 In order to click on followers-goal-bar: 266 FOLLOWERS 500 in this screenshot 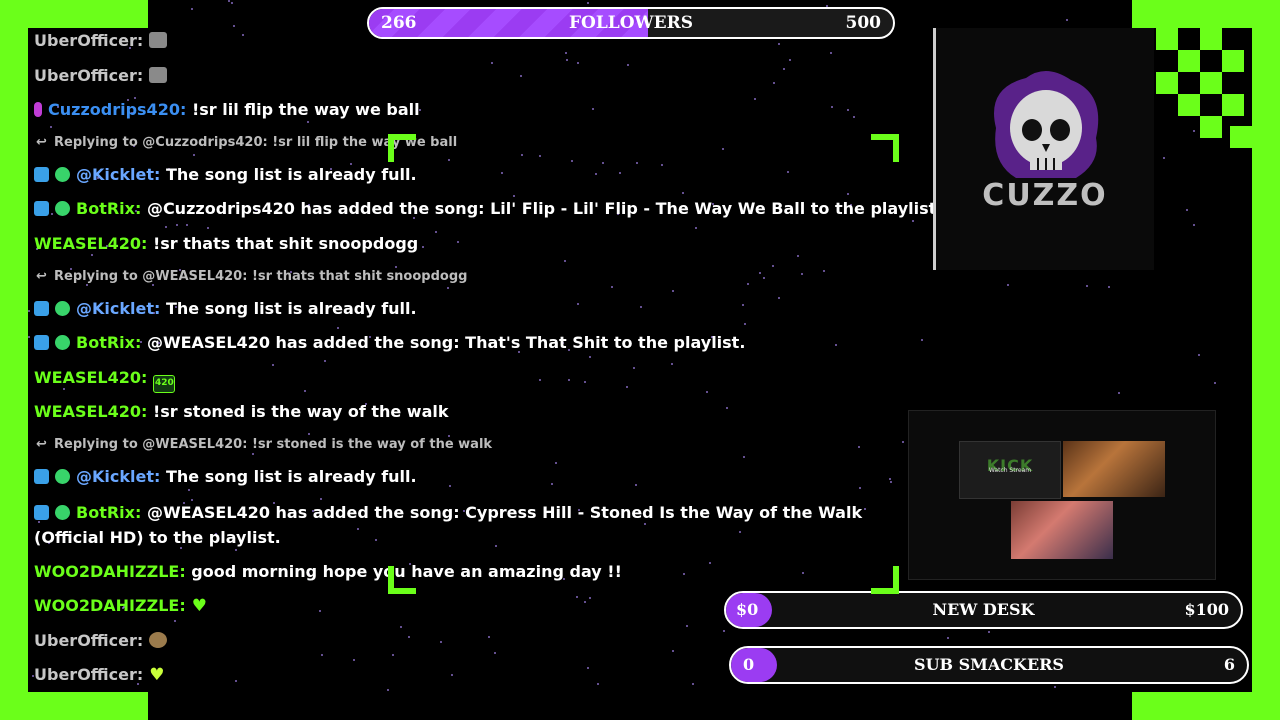, I will do `click(631, 23)`.